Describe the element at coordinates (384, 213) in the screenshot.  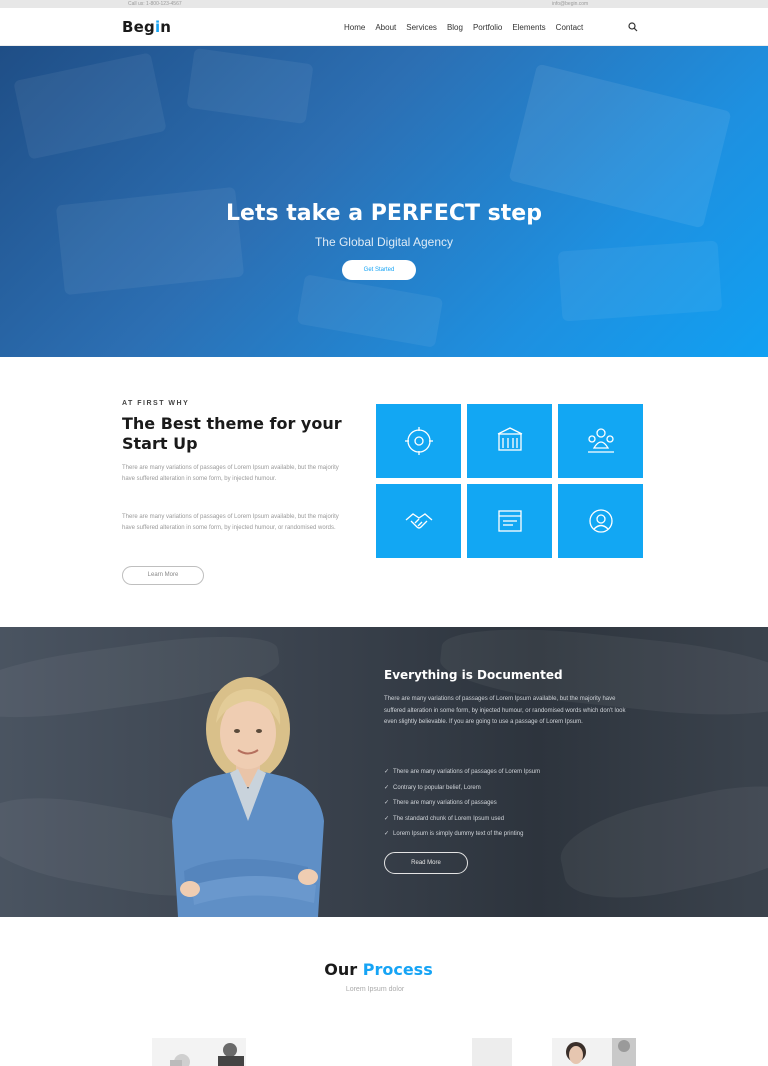
I see `hero-title: Lets take a PERFECT step` at that location.